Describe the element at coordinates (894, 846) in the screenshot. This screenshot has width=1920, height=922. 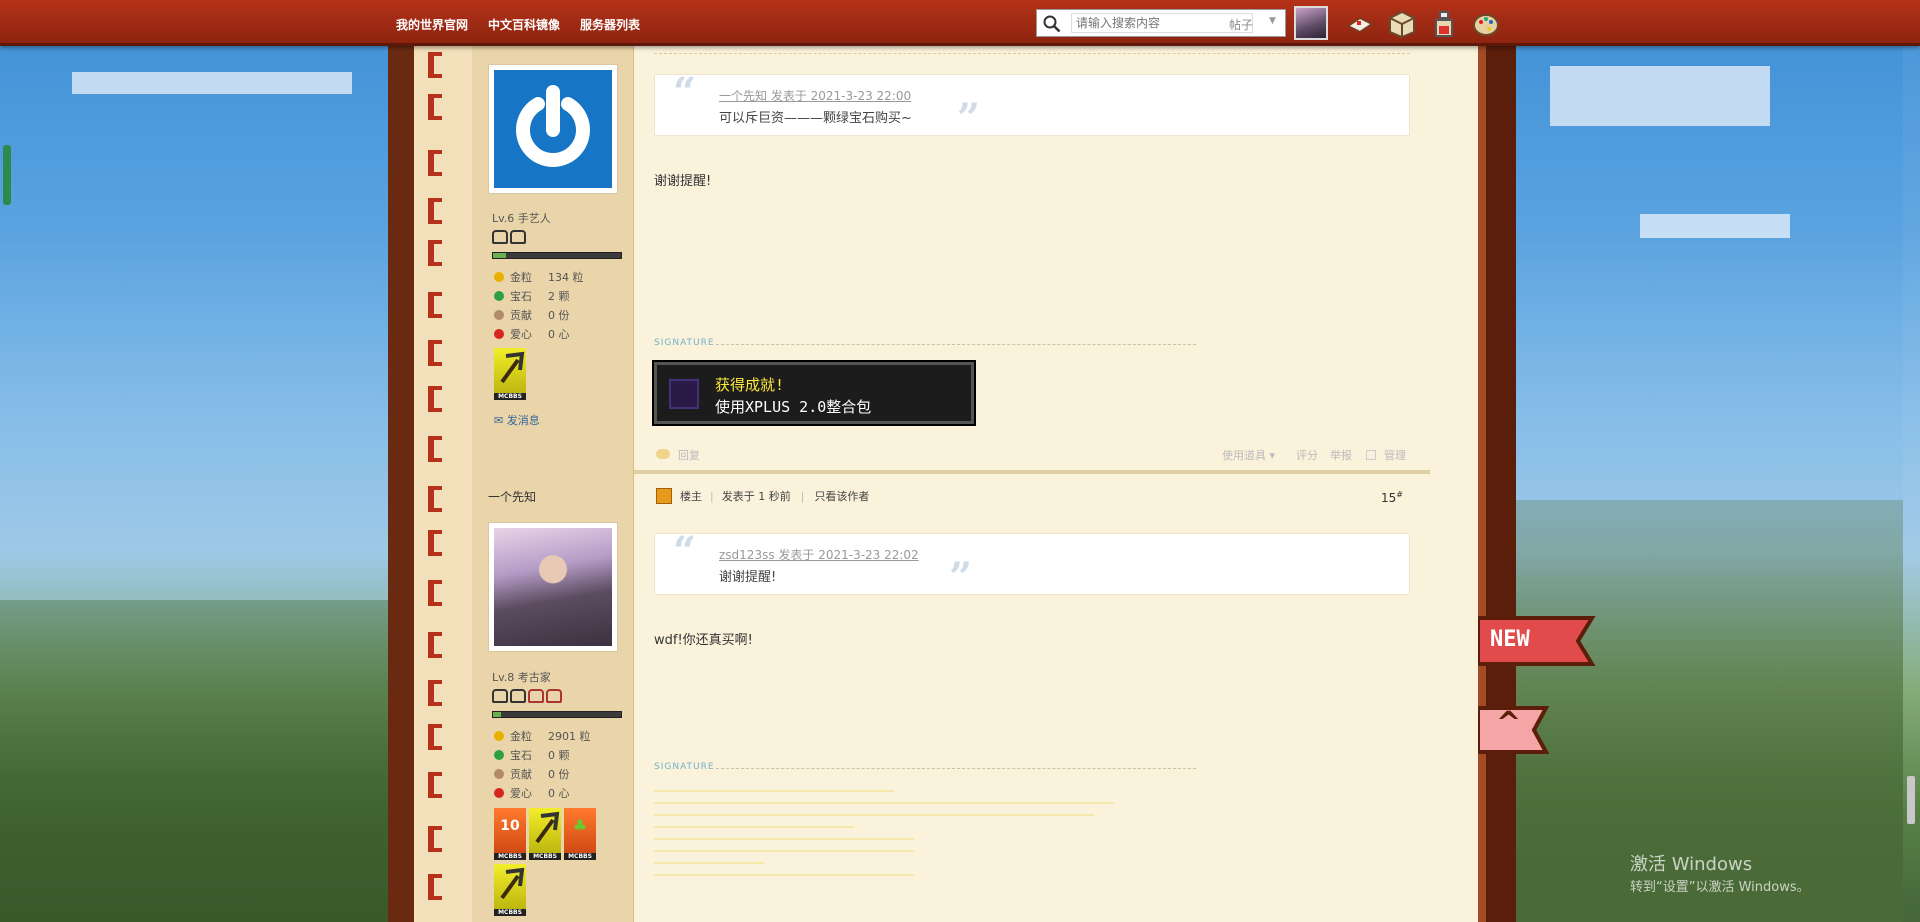
I see `post2-signature-faint-text` at that location.